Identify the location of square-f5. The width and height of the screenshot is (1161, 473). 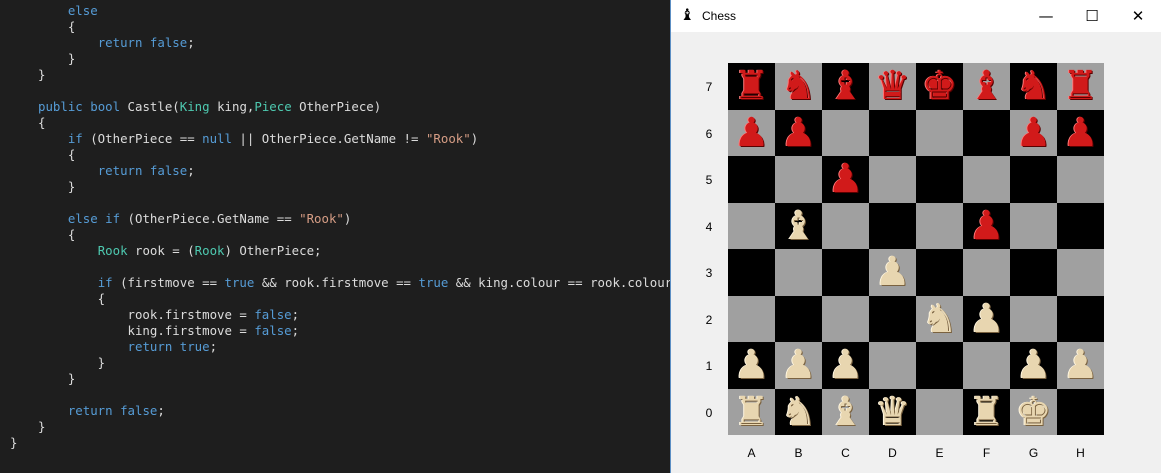
(986, 179).